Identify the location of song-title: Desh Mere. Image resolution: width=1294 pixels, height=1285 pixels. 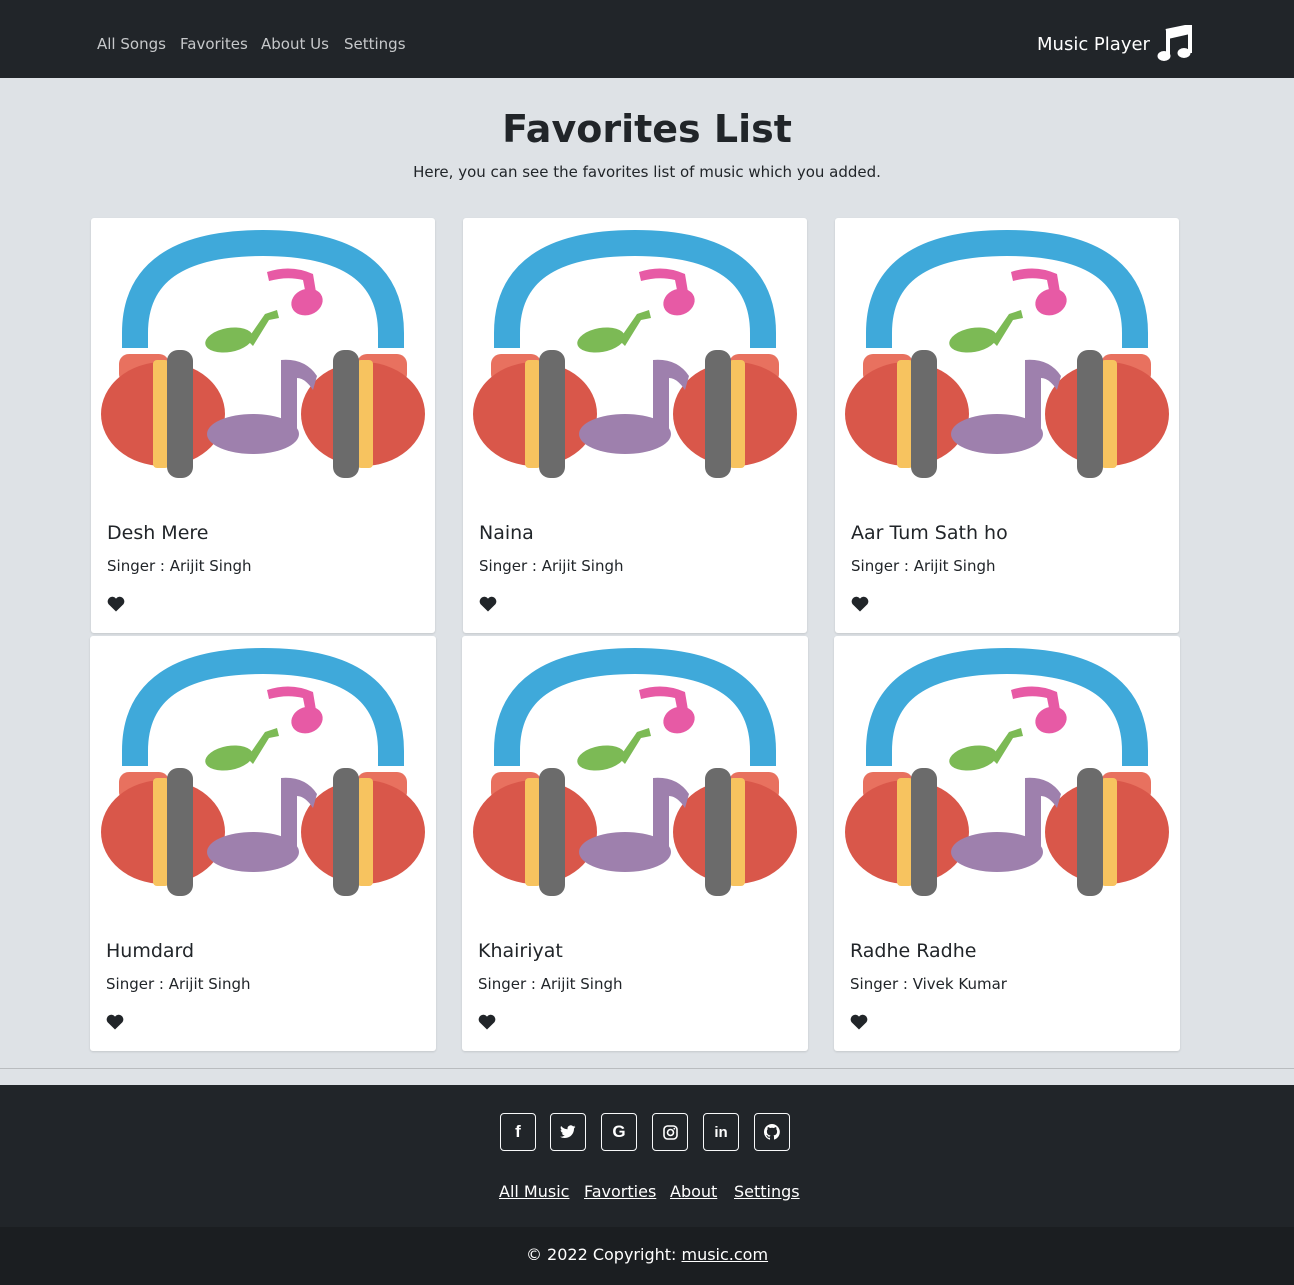
(158, 533).